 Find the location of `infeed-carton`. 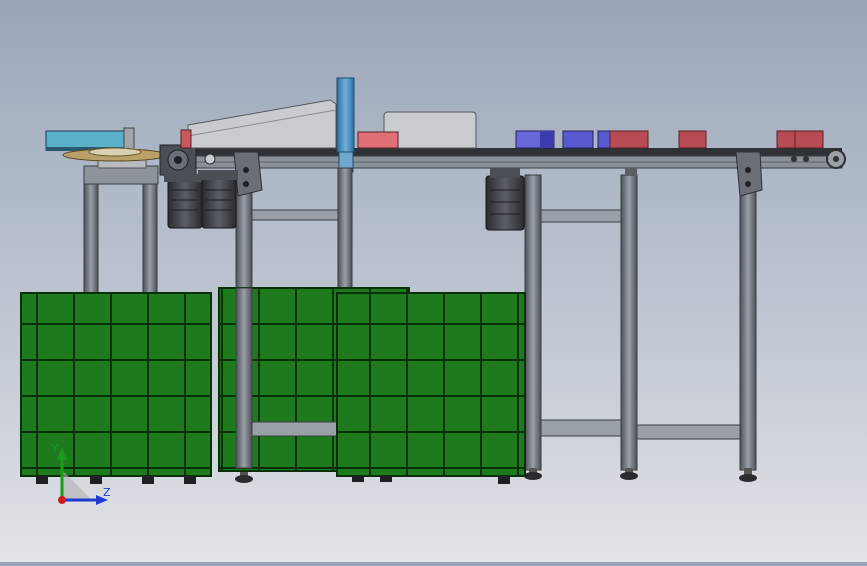

infeed-carton is located at coordinates (90, 139).